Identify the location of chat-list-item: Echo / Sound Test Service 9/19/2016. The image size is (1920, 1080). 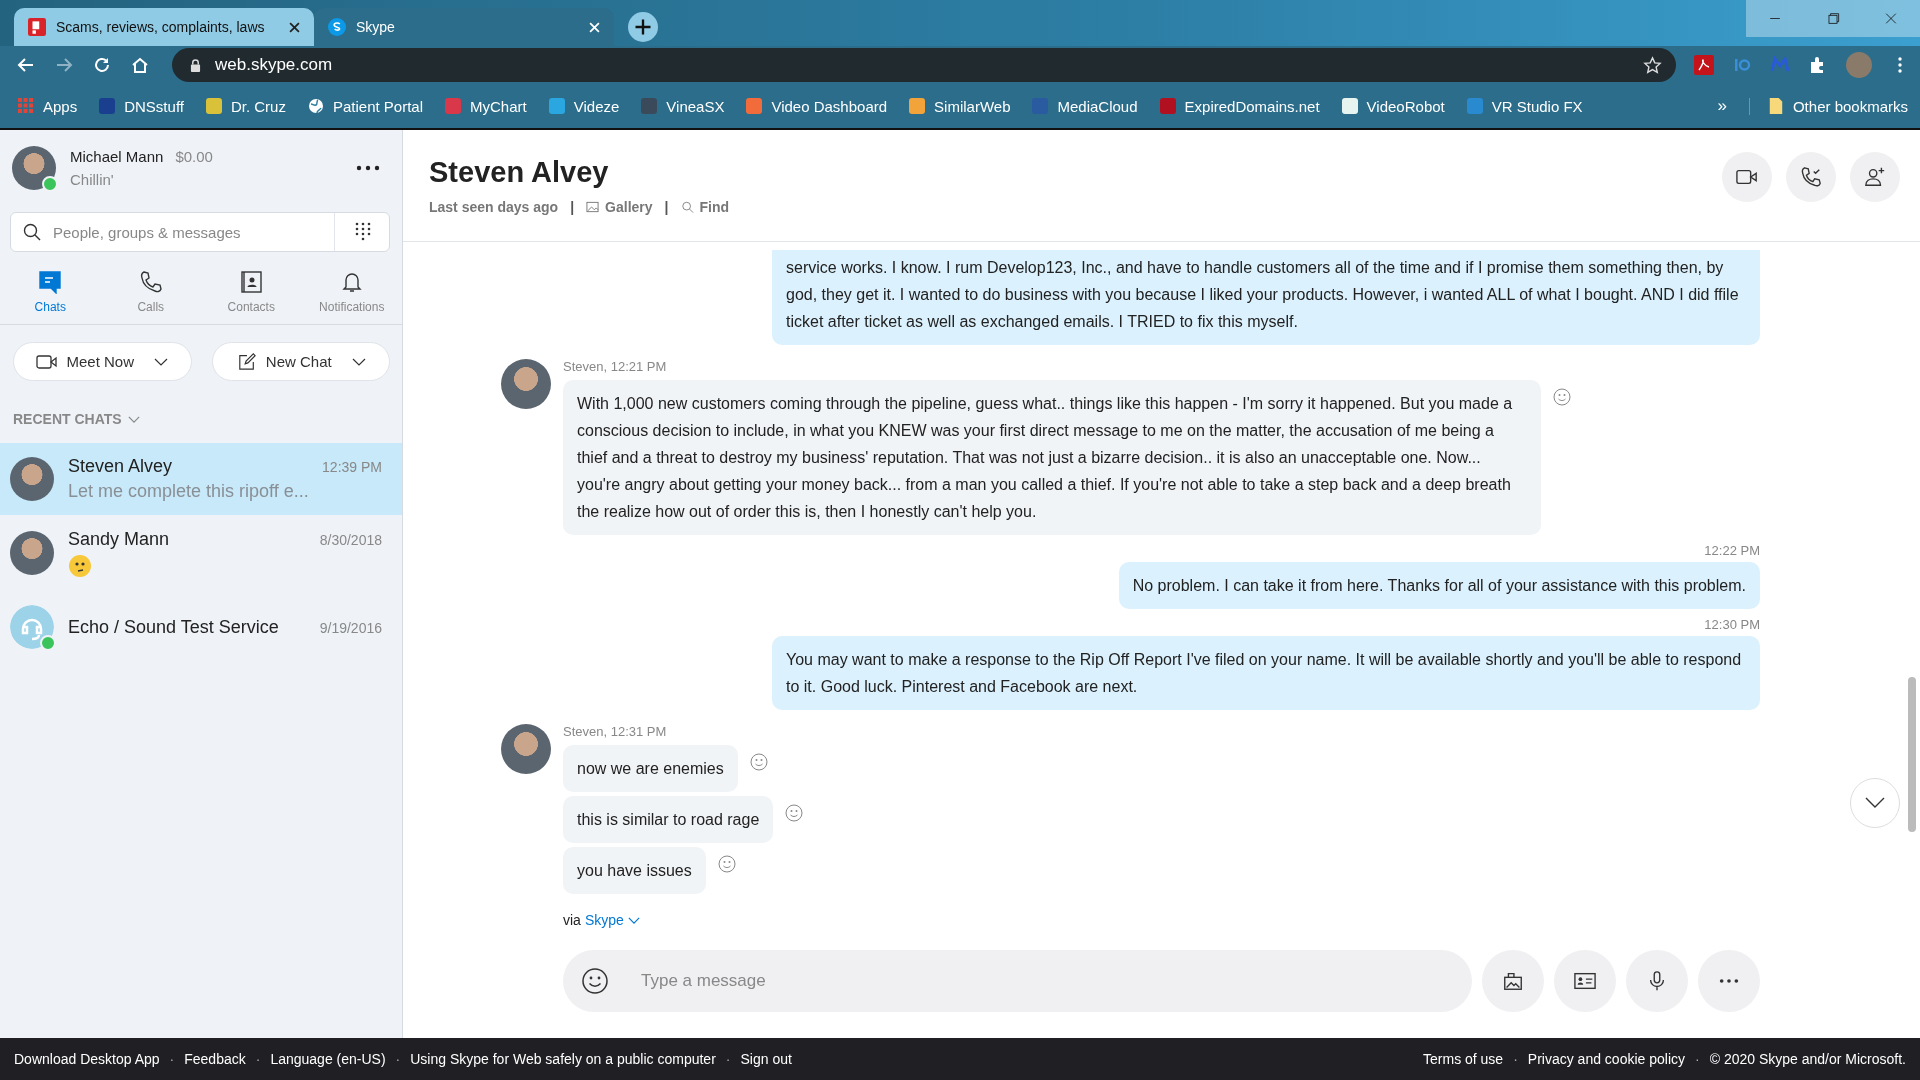
(201, 627).